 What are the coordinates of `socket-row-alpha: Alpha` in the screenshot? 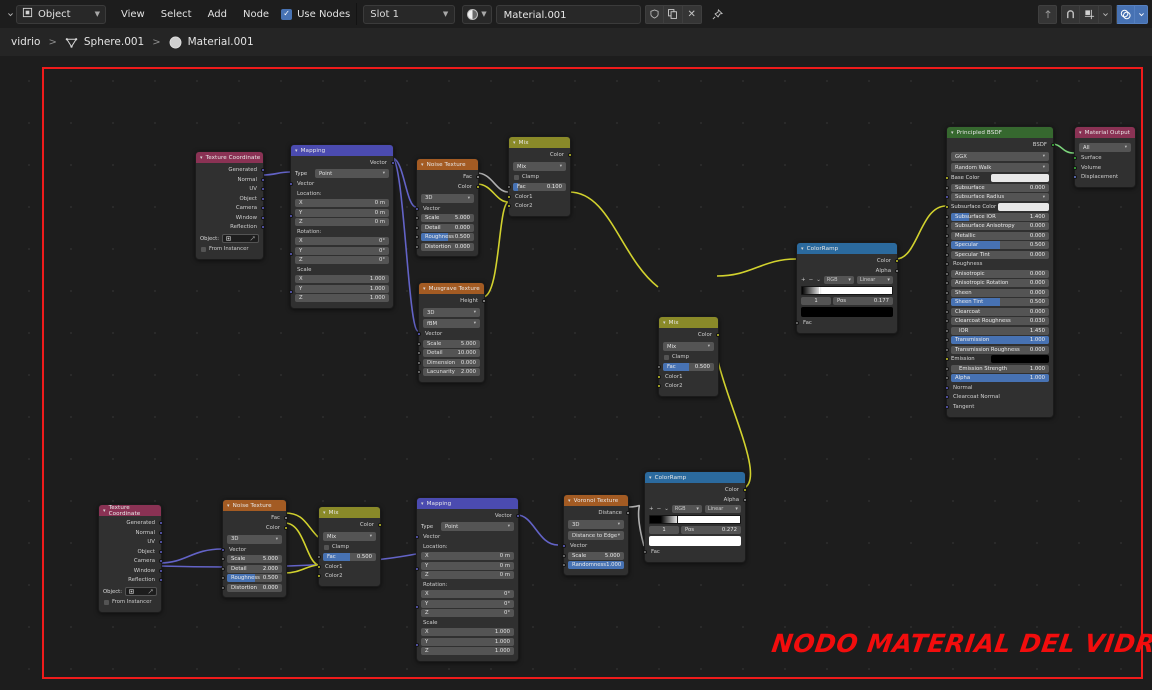 It's located at (698, 500).